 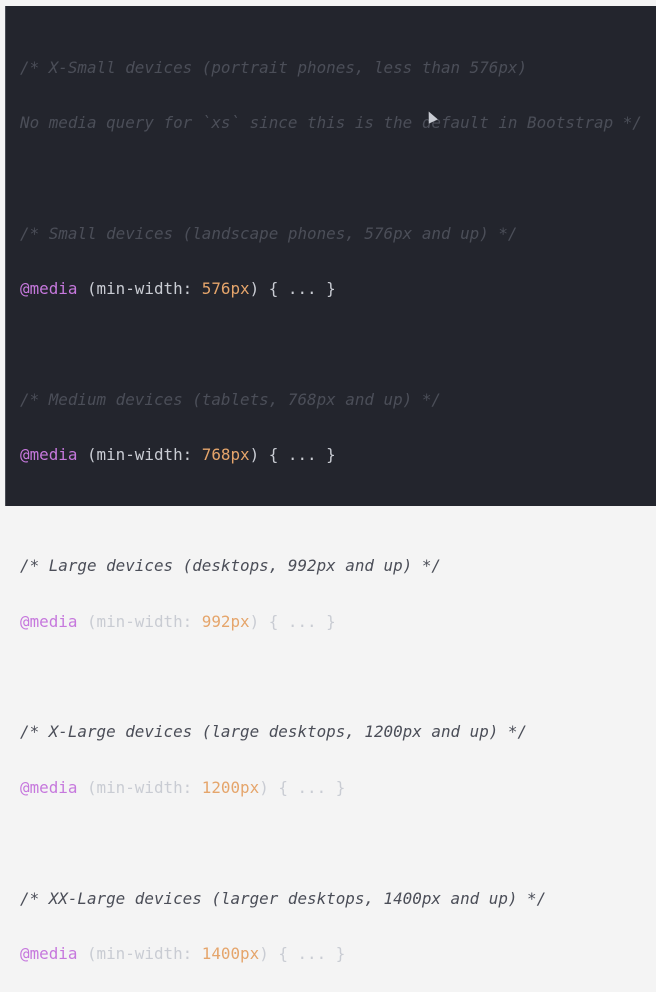 What do you see at coordinates (183, 787) in the screenshot?
I see `media-query-line: @media (min-width: 1200px) { ... }` at bounding box center [183, 787].